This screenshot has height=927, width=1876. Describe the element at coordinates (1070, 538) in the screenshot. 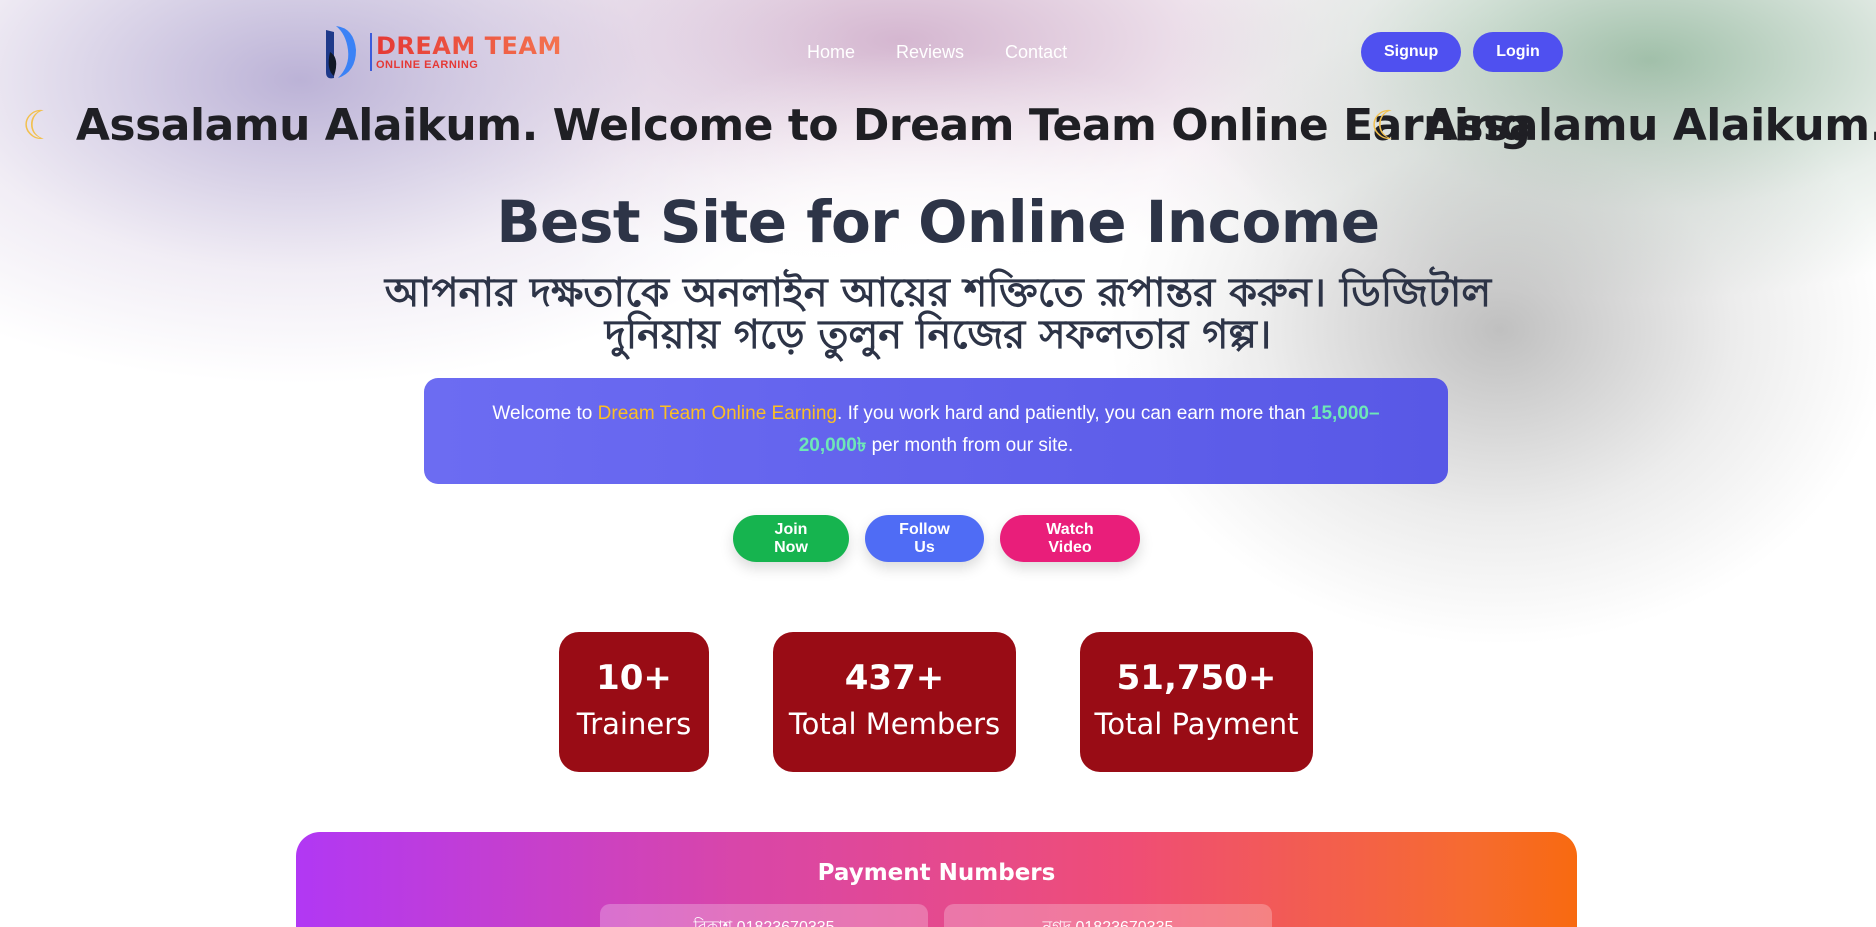

I see `watch-video-button: Watch Video` at that location.